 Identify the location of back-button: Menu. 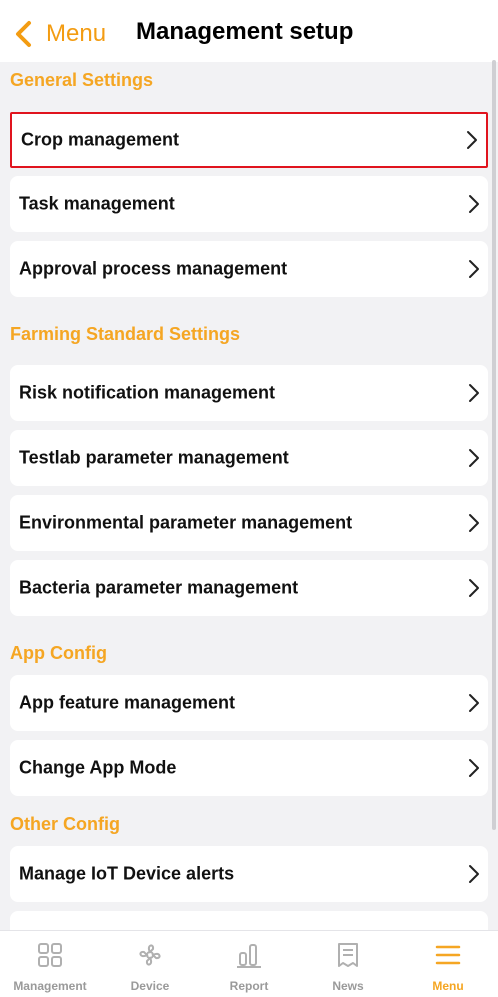
(59, 34).